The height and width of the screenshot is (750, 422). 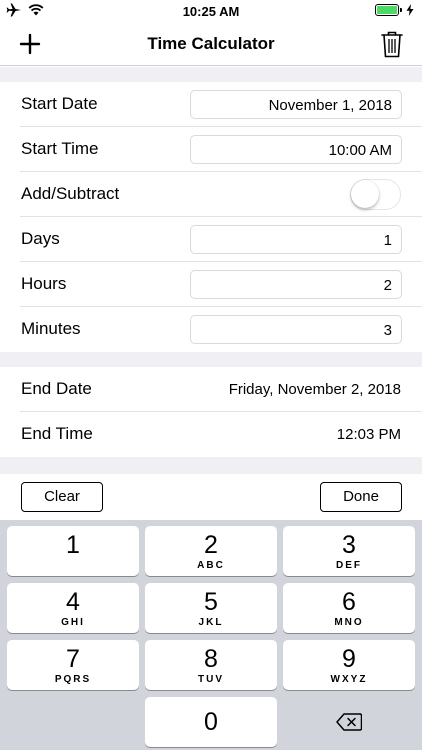 I want to click on minutes-row: Minutes 3, so click(x=221, y=329).